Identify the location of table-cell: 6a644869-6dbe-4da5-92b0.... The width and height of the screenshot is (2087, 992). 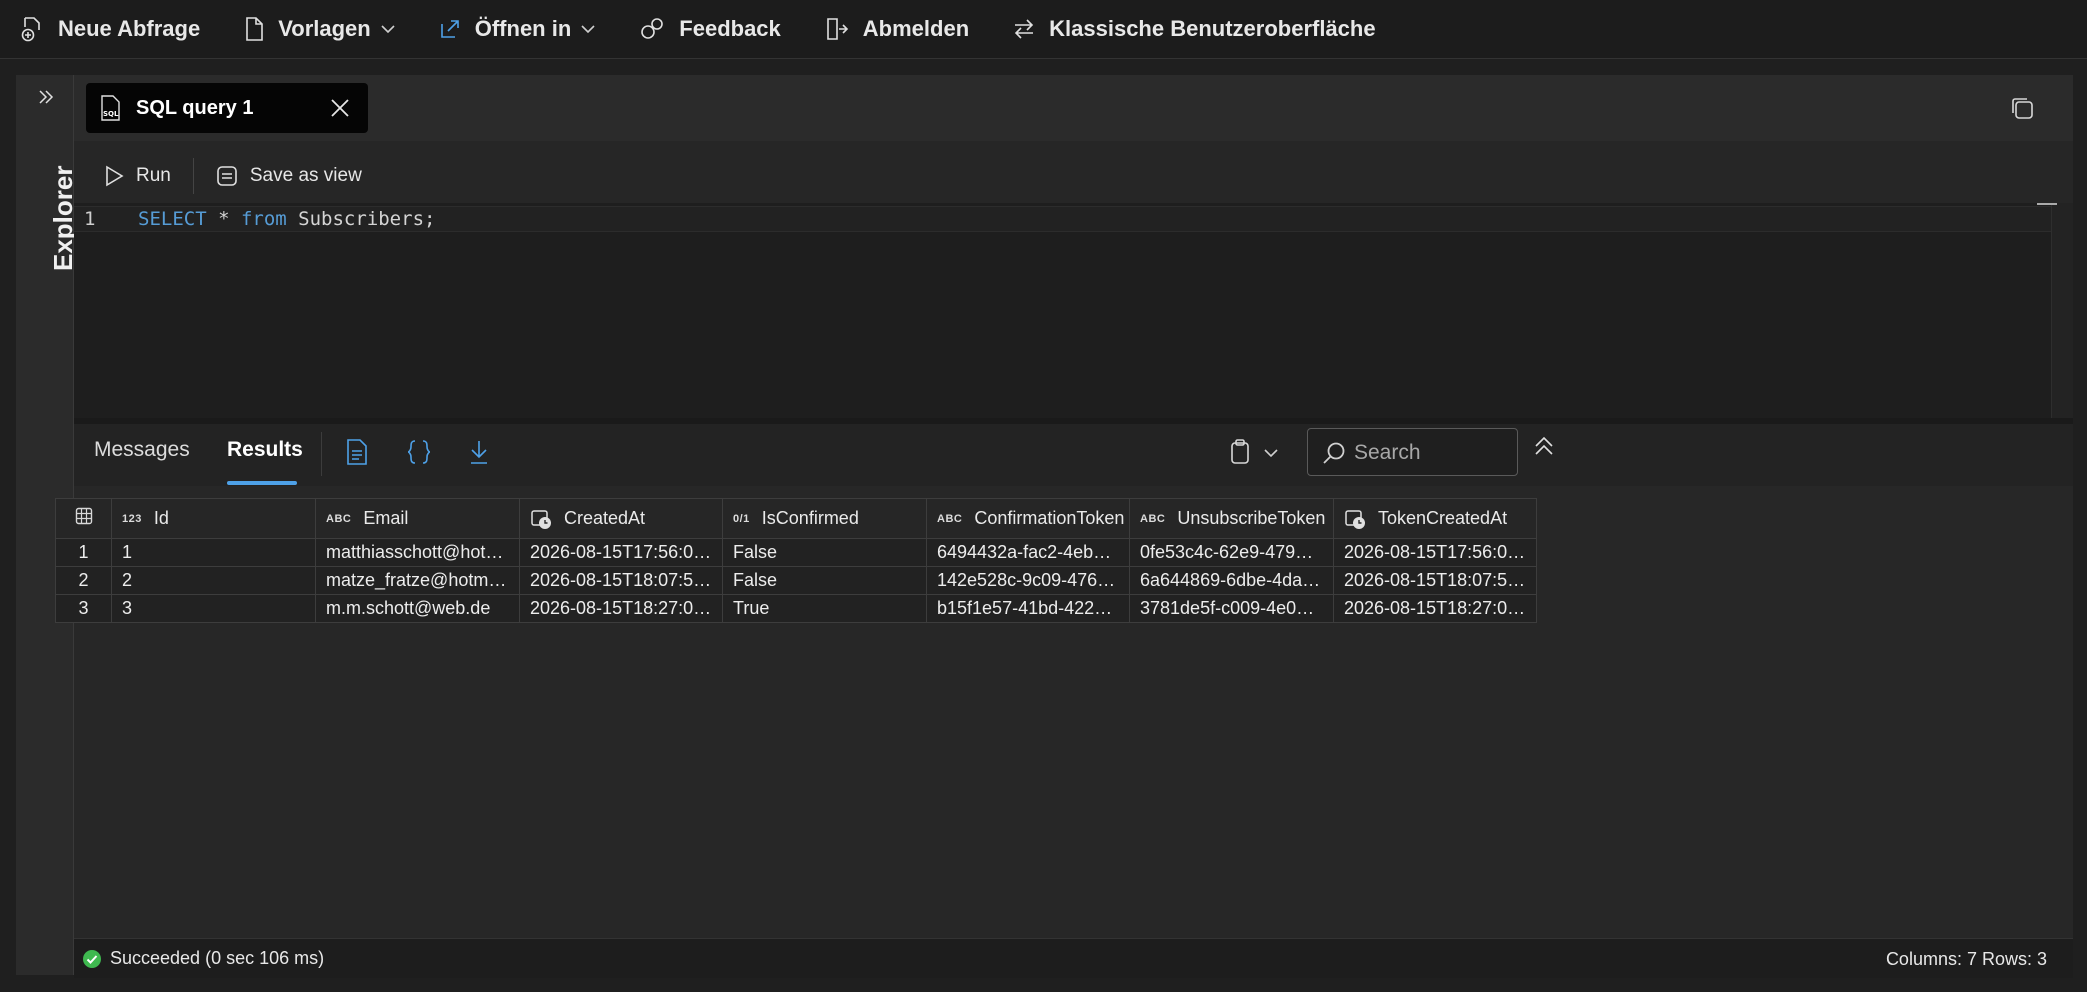
(1231, 580).